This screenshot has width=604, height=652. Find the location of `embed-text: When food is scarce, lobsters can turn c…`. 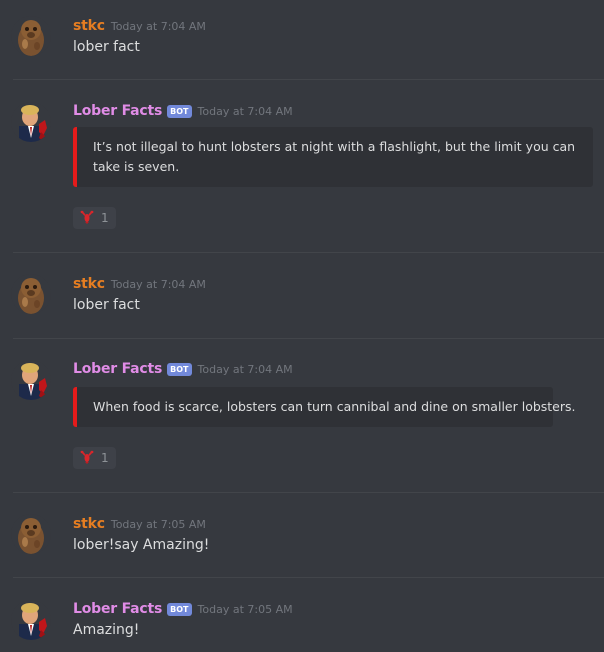

embed-text: When food is scarce, lobsters can turn c… is located at coordinates (334, 406).